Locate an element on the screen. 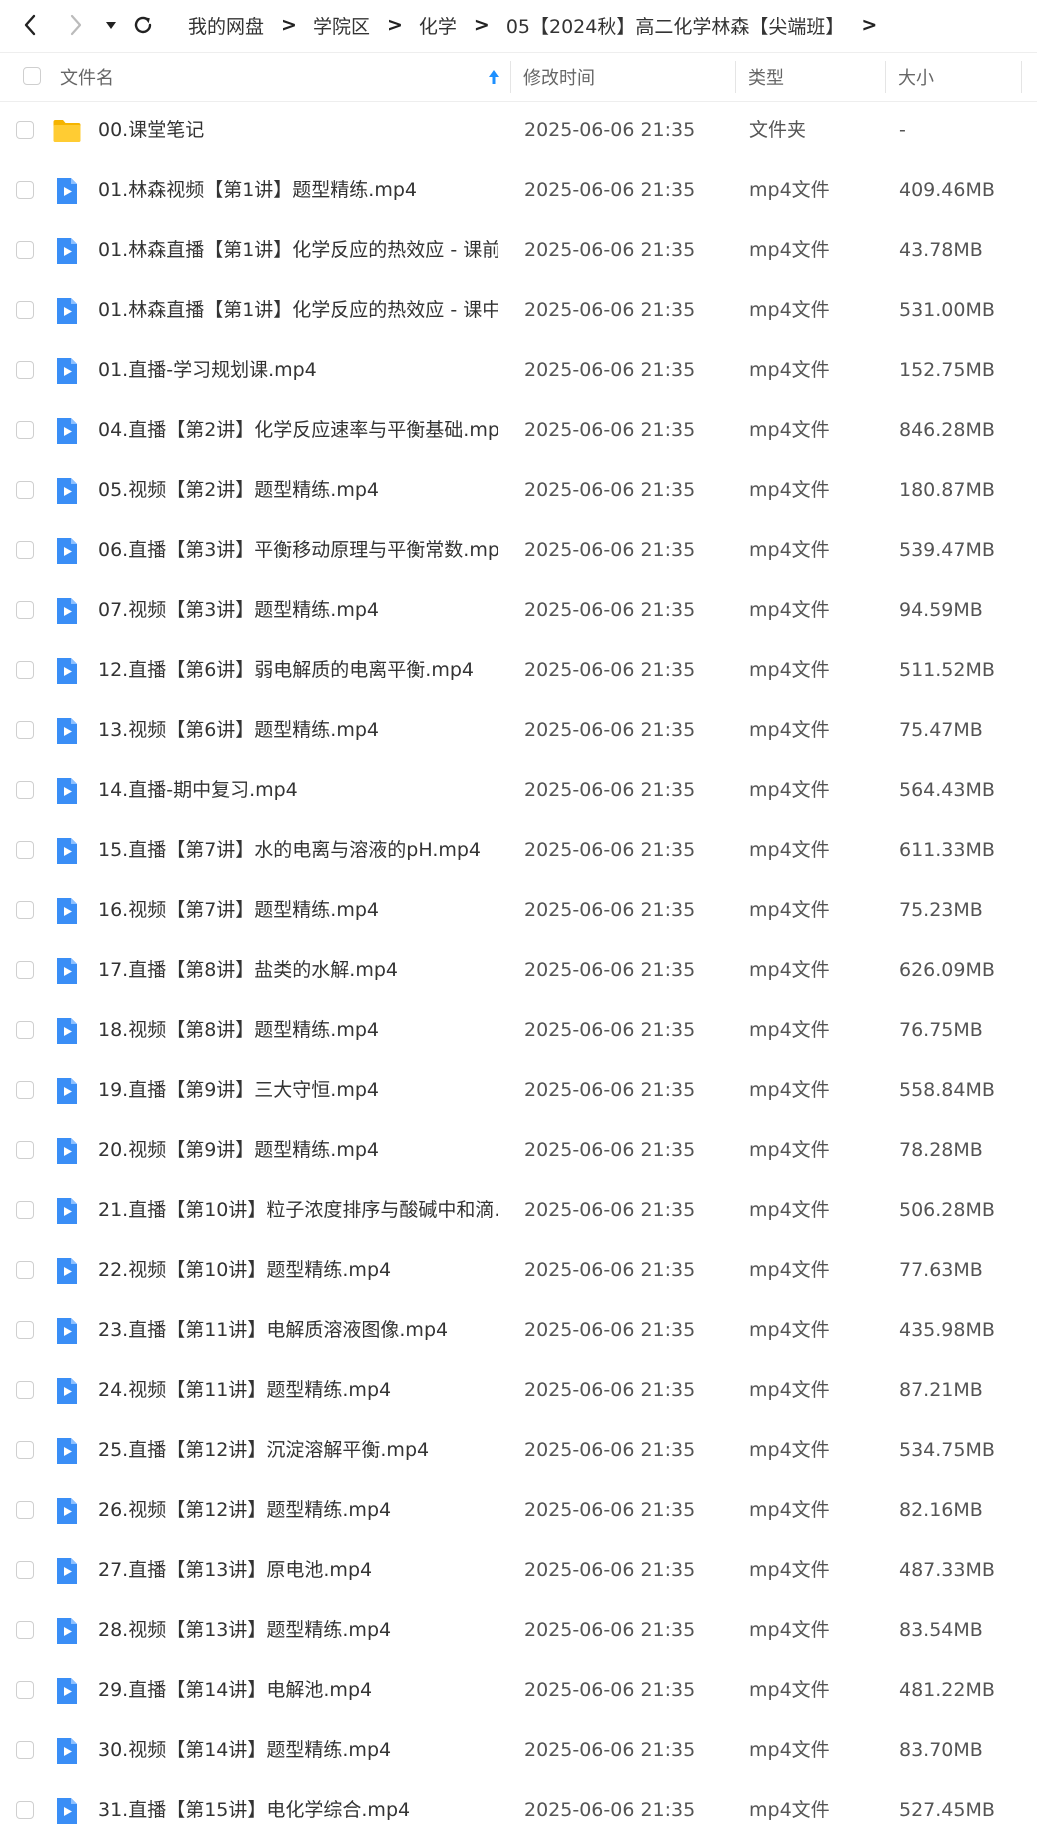 The height and width of the screenshot is (1840, 1037). select-all-checkbox is located at coordinates (32, 76).